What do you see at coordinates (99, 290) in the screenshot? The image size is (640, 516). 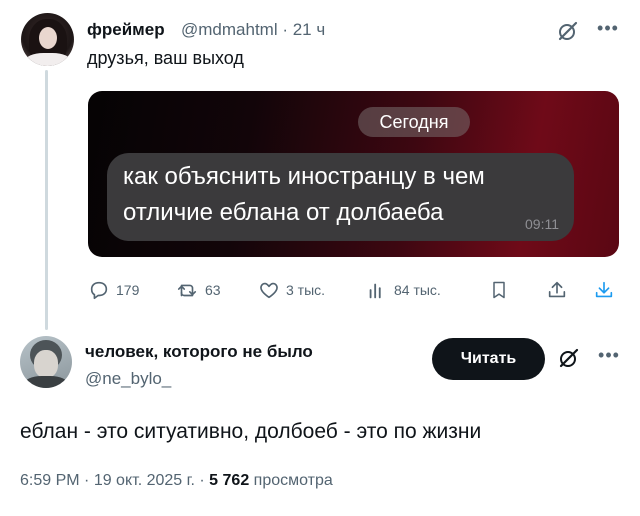 I see `reply-icon` at bounding box center [99, 290].